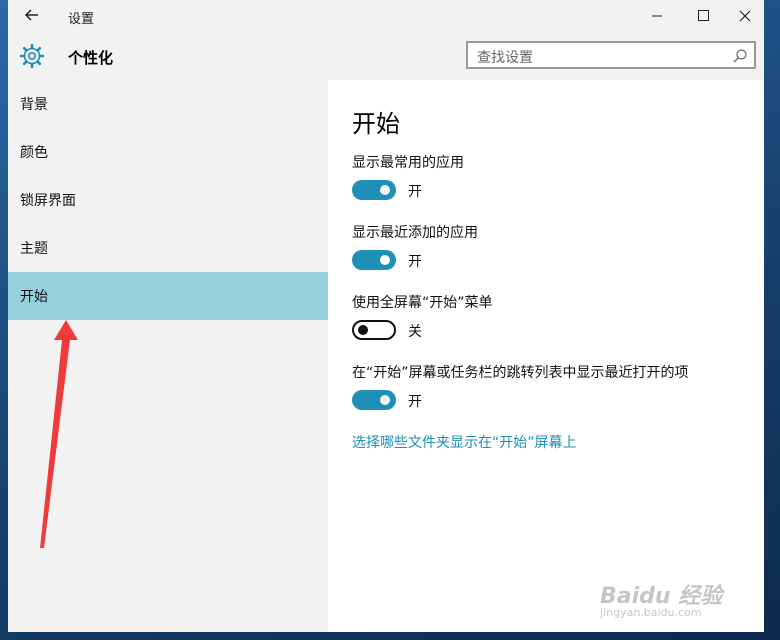 The image size is (780, 640). What do you see at coordinates (657, 16) in the screenshot?
I see `minimize-icon` at bounding box center [657, 16].